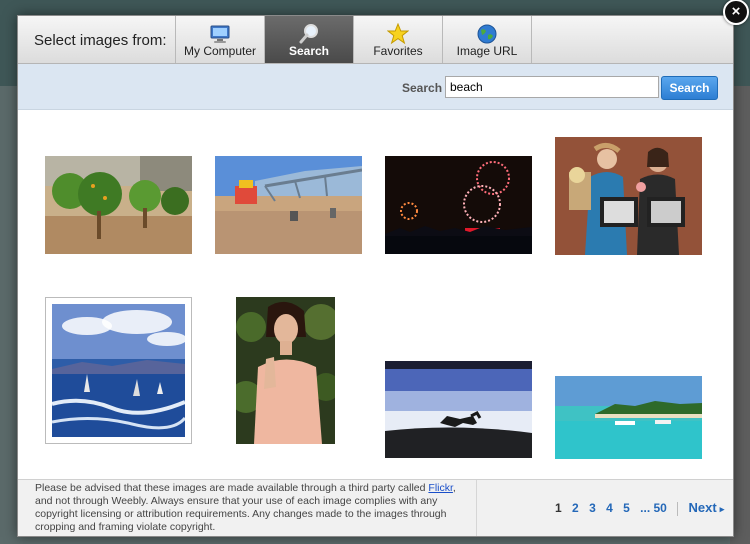  Describe the element at coordinates (628, 417) in the screenshot. I see `result-image-tropical-beach` at that location.